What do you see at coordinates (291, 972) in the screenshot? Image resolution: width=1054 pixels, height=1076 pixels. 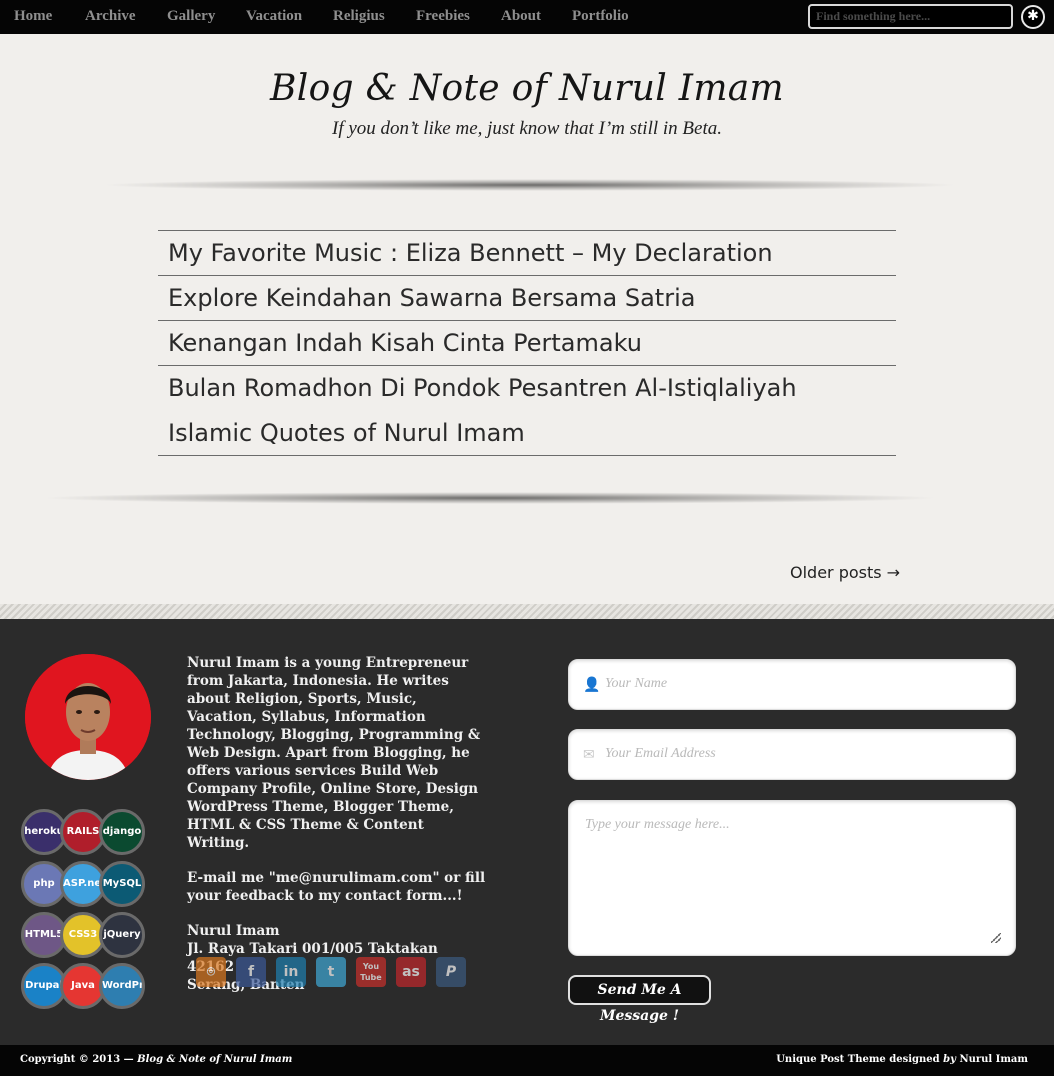 I see `linkedin-icon: in` at bounding box center [291, 972].